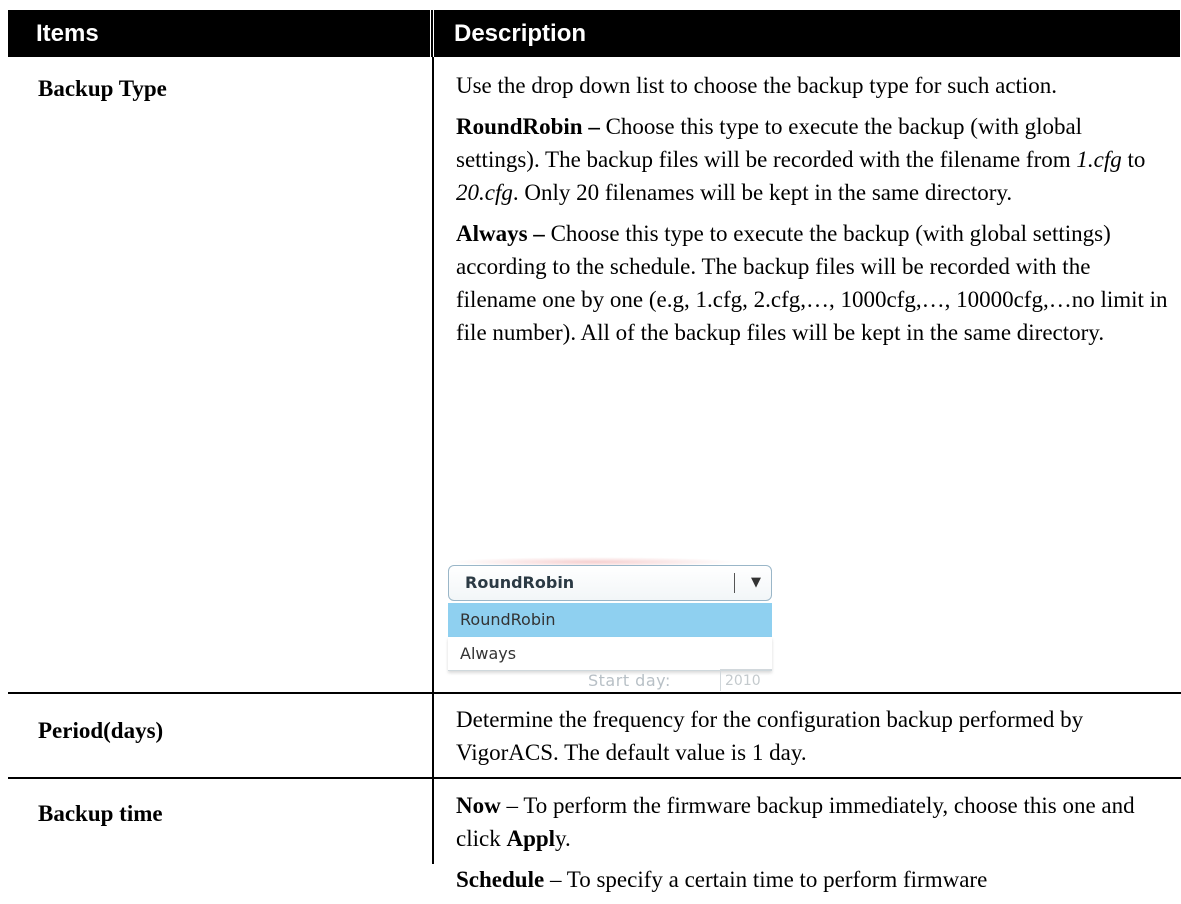 Image resolution: width=1181 pixels, height=904 pixels. Describe the element at coordinates (1099, 159) in the screenshot. I see `roundrobin-first-file: 1.cfg` at that location.